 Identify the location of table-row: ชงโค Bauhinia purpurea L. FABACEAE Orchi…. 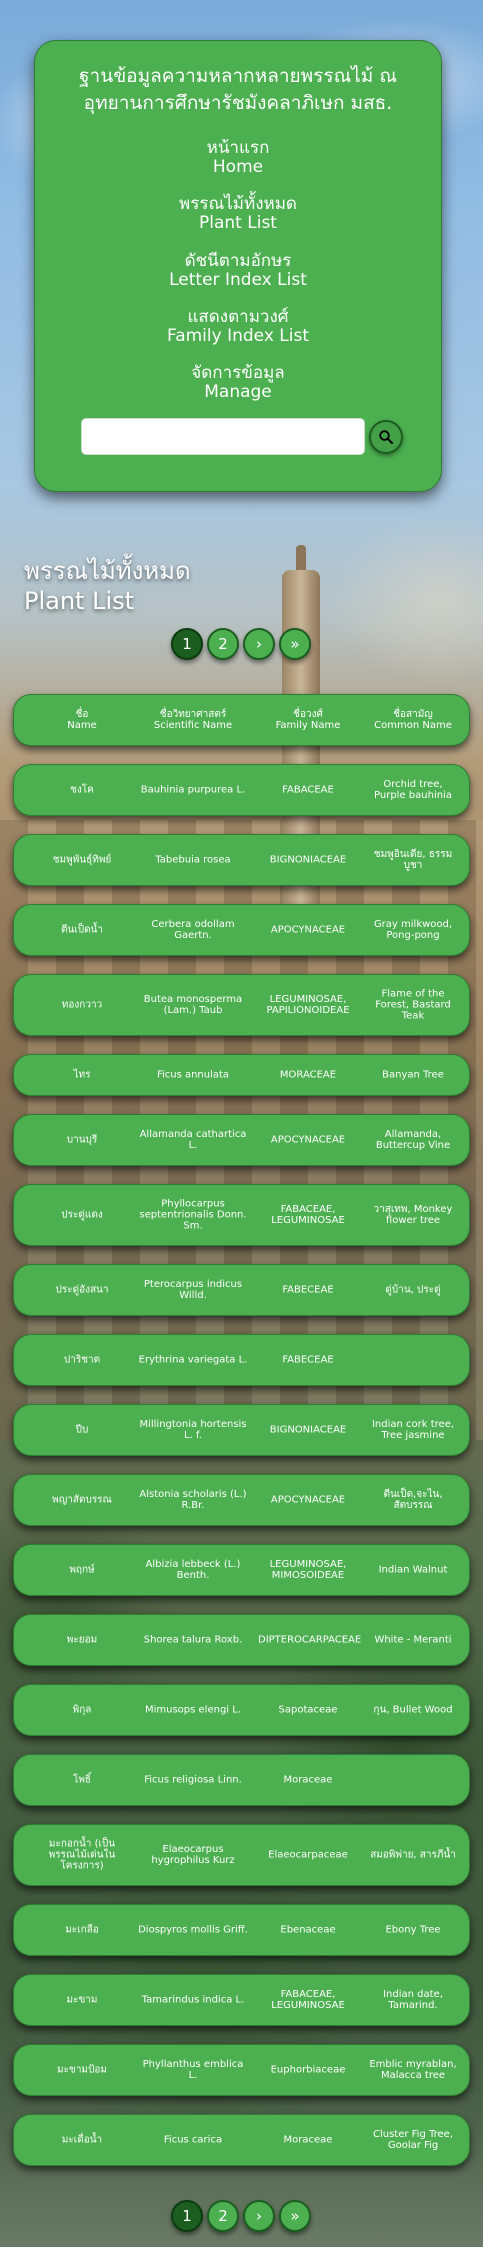
(241, 790).